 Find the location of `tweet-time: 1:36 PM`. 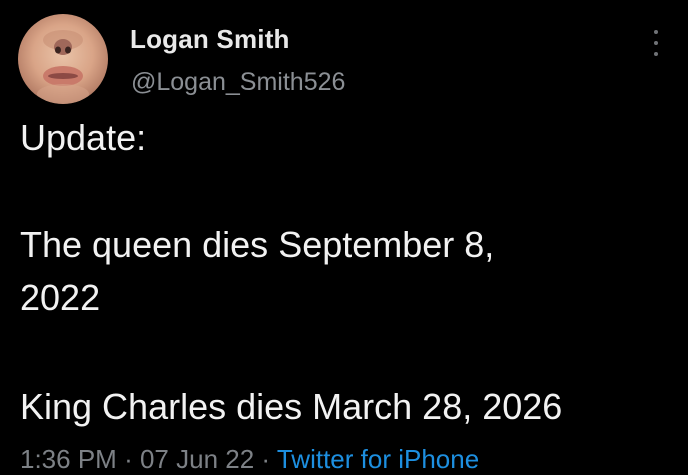

tweet-time: 1:36 PM is located at coordinates (68, 459).